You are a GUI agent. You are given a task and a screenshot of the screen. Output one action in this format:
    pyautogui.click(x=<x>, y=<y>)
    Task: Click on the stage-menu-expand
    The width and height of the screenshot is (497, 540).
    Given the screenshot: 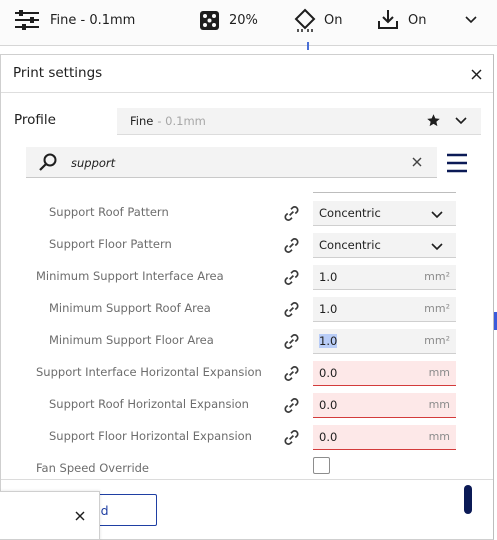 What is the action you would take?
    pyautogui.click(x=471, y=20)
    